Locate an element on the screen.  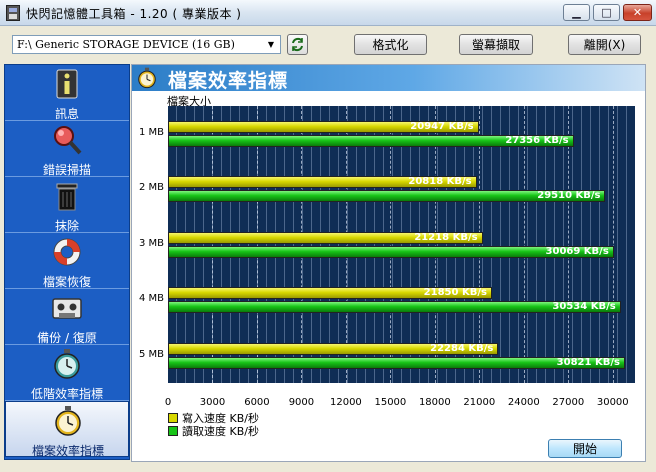
maximize-icon: □ is located at coordinates (606, 12).